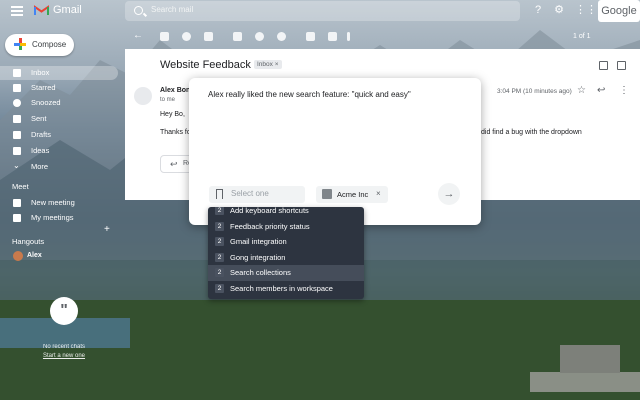 This screenshot has height=400, width=640. Describe the element at coordinates (219, 194) in the screenshot. I see `bookmark-icon` at that location.